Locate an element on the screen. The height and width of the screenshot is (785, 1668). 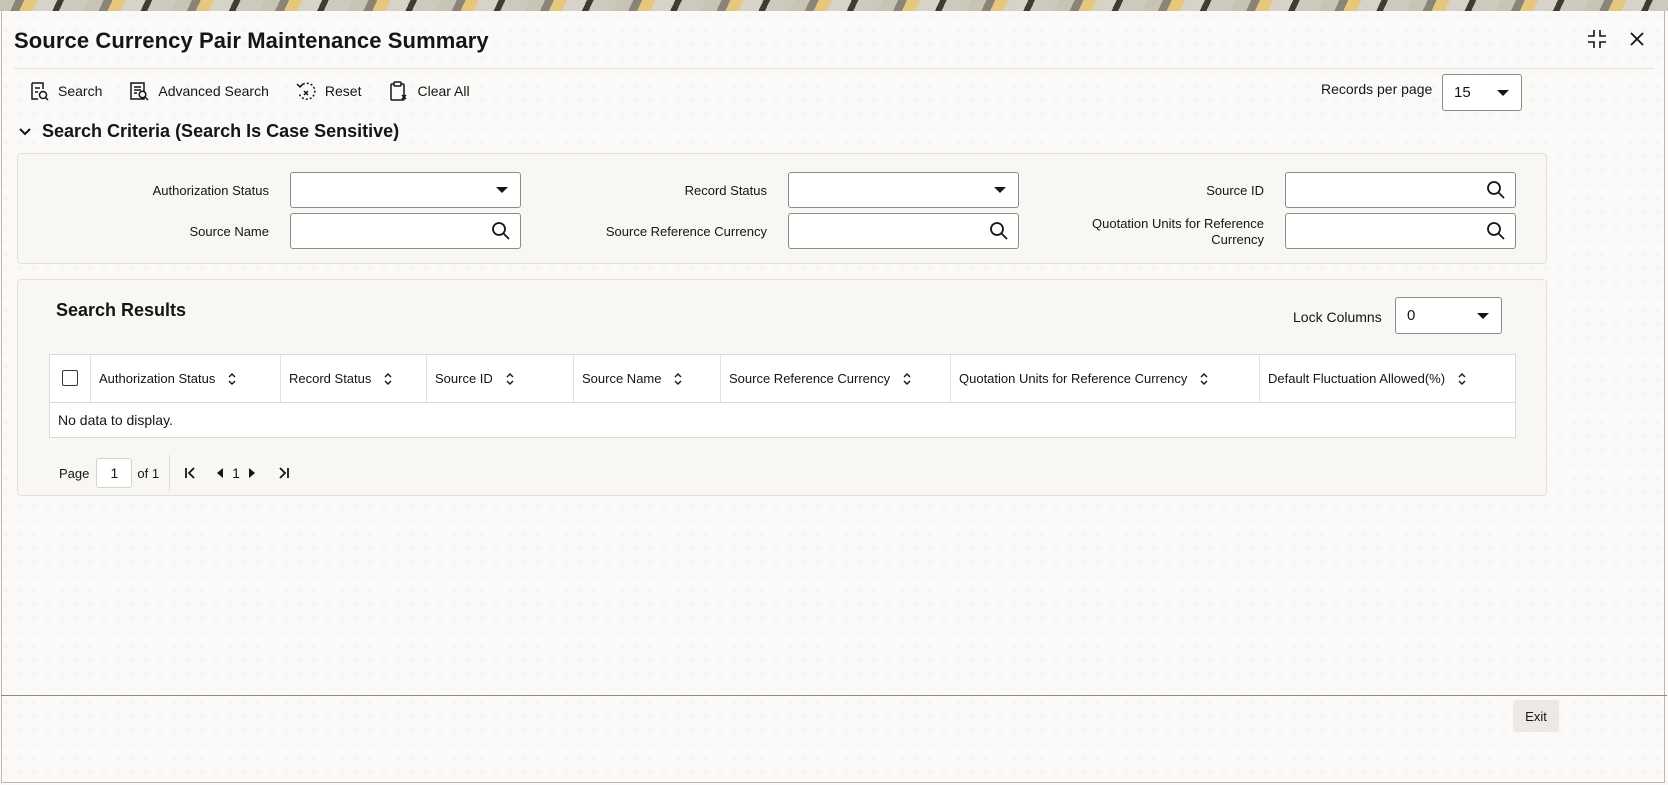
source-name-input is located at coordinates (405, 231).